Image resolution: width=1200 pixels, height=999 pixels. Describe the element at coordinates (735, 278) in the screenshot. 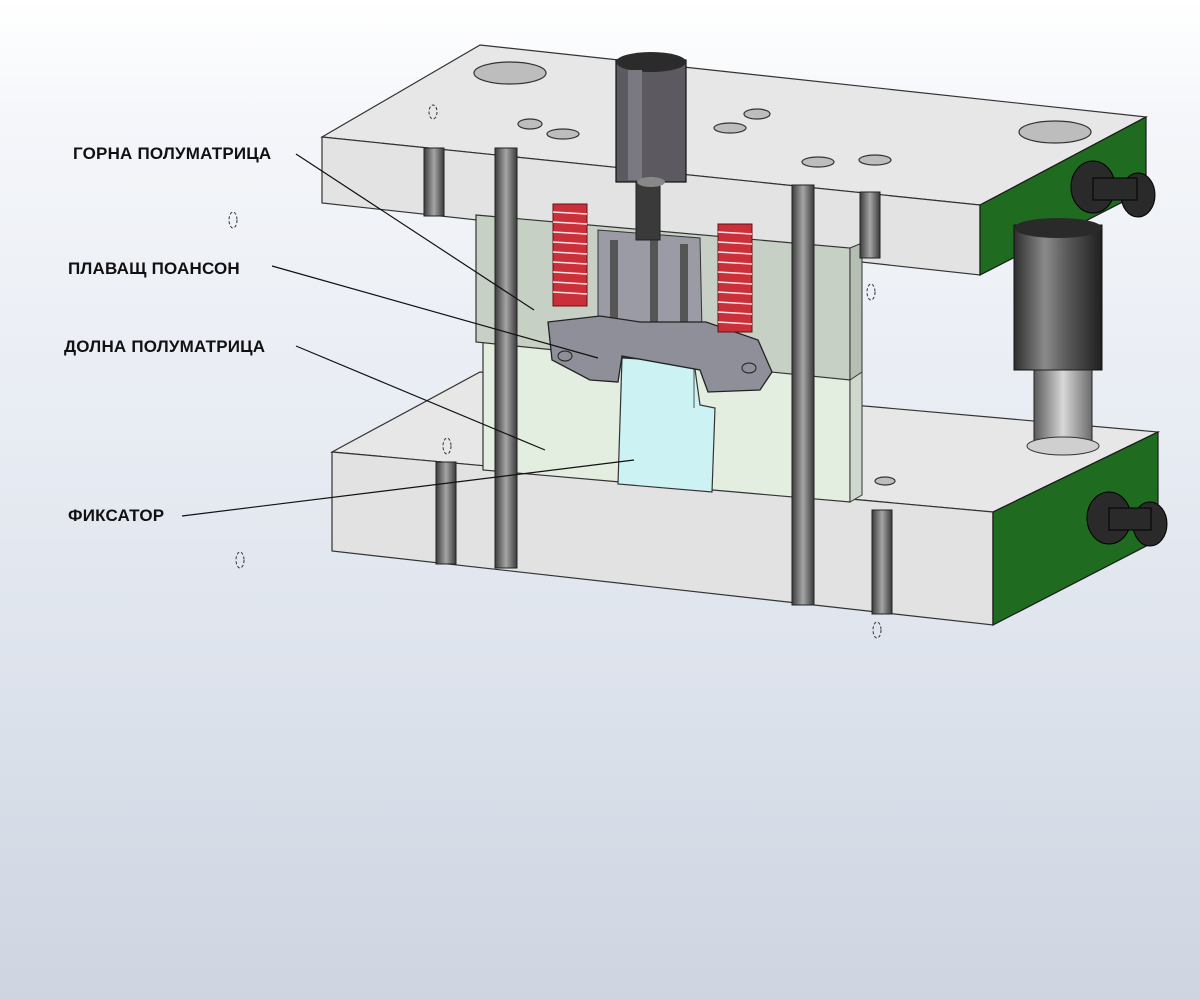

I see `right-springs` at that location.